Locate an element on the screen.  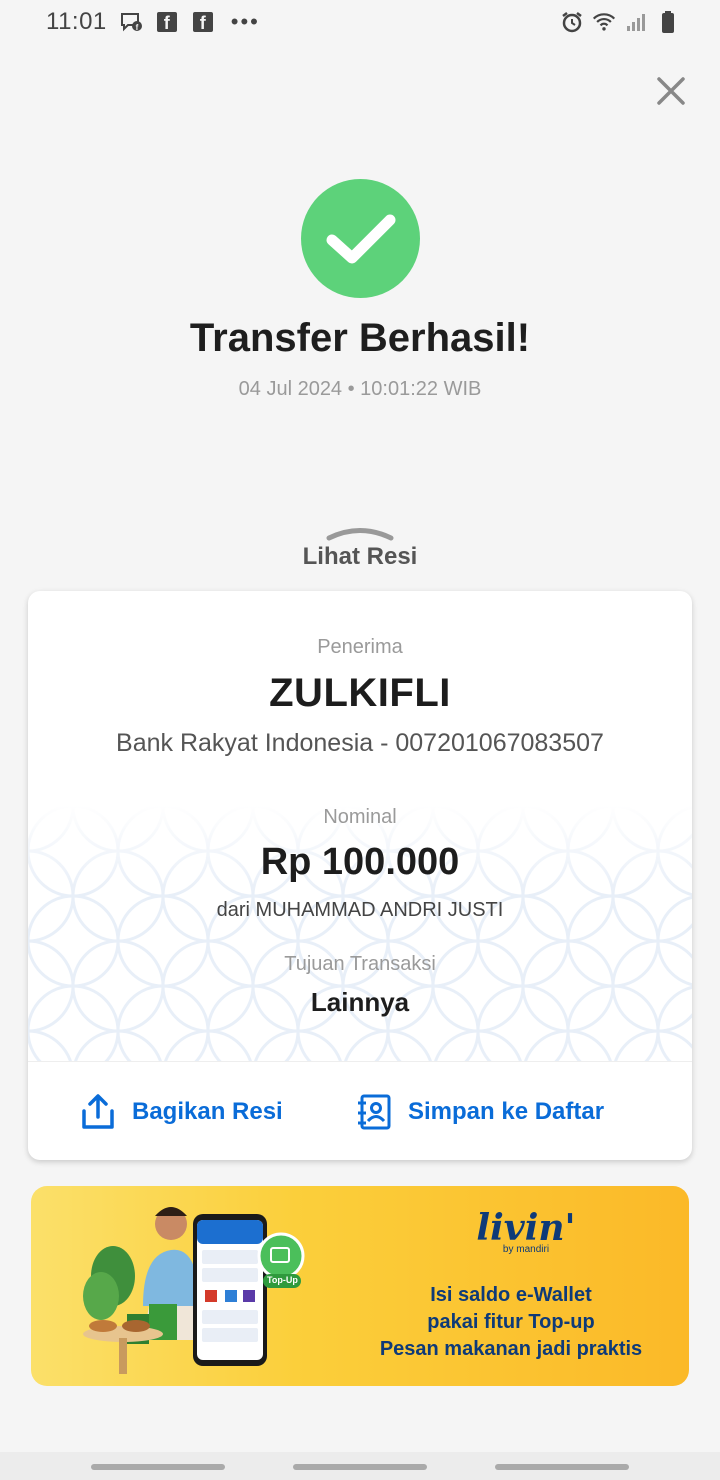
status-bar: 11:01 f f f ••• is located at coordinates (360, 22).